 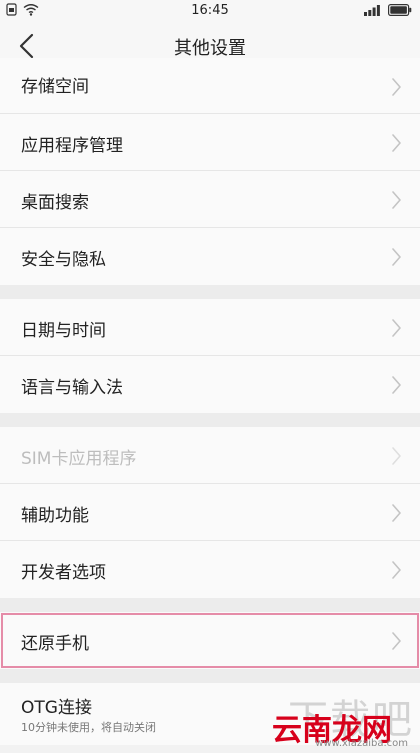 I want to click on signal-icon, so click(x=372, y=10).